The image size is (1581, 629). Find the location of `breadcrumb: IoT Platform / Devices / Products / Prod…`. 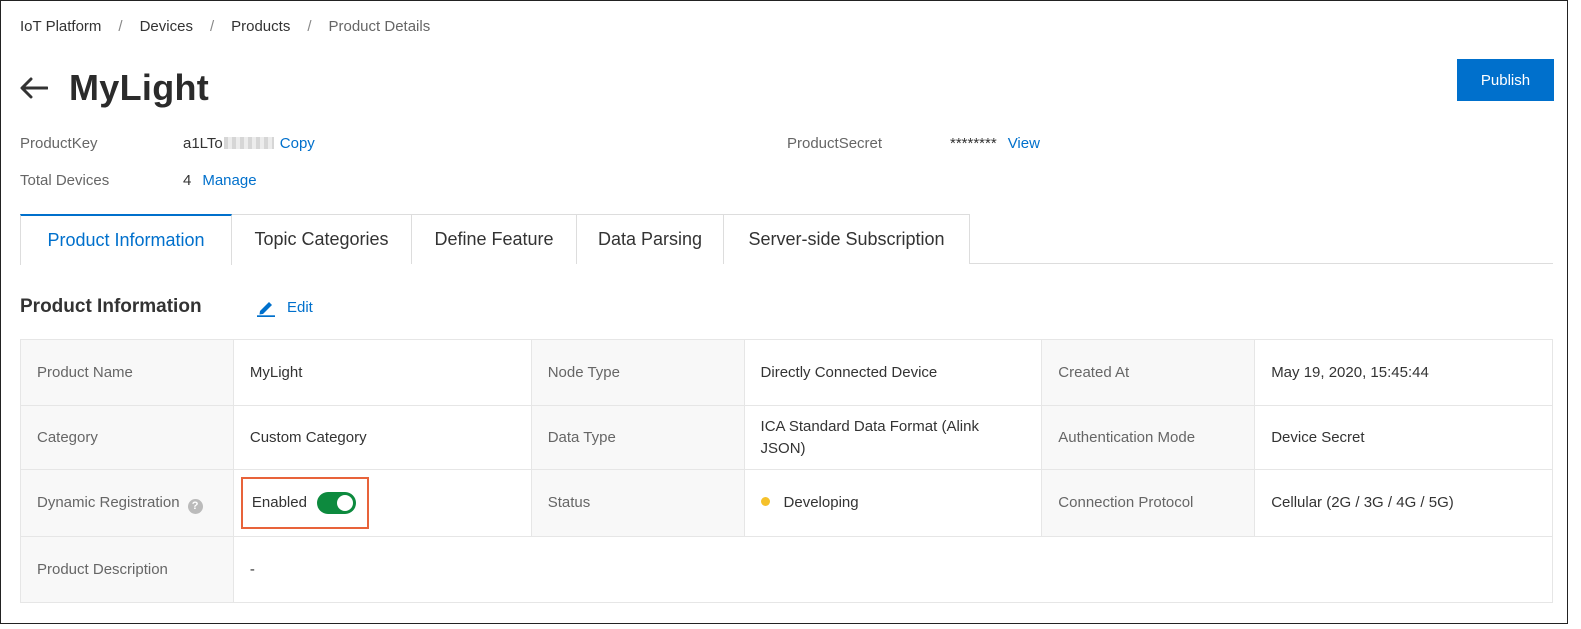

breadcrumb: IoT Platform / Devices / Products / Prod… is located at coordinates (225, 26).